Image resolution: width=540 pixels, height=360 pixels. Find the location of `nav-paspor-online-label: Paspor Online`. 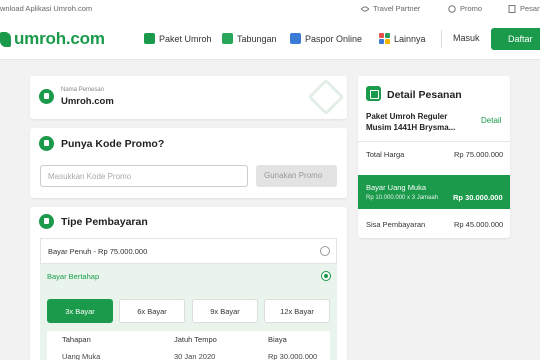

nav-paspor-online-label: Paspor Online is located at coordinates (334, 38).